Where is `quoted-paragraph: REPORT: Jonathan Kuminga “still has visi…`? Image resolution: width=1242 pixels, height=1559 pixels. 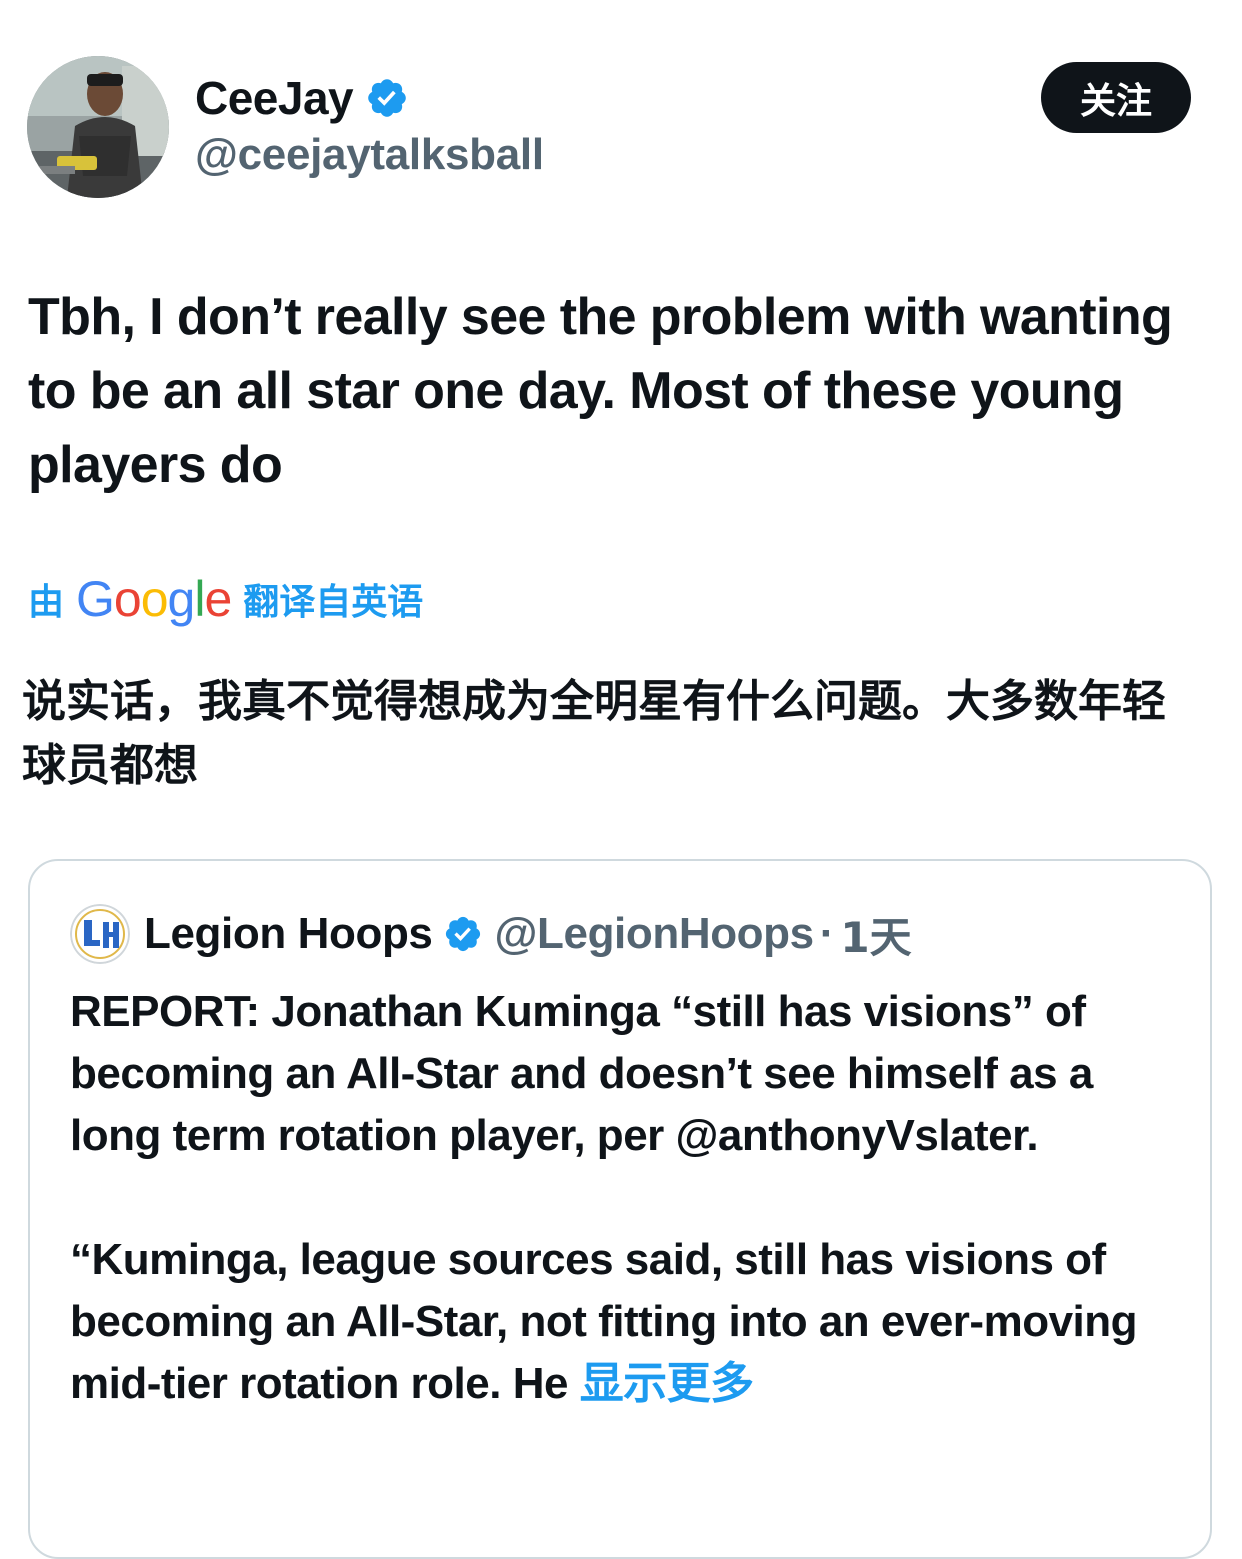 quoted-paragraph: REPORT: Jonathan Kuminga “still has visi… is located at coordinates (581, 1073).